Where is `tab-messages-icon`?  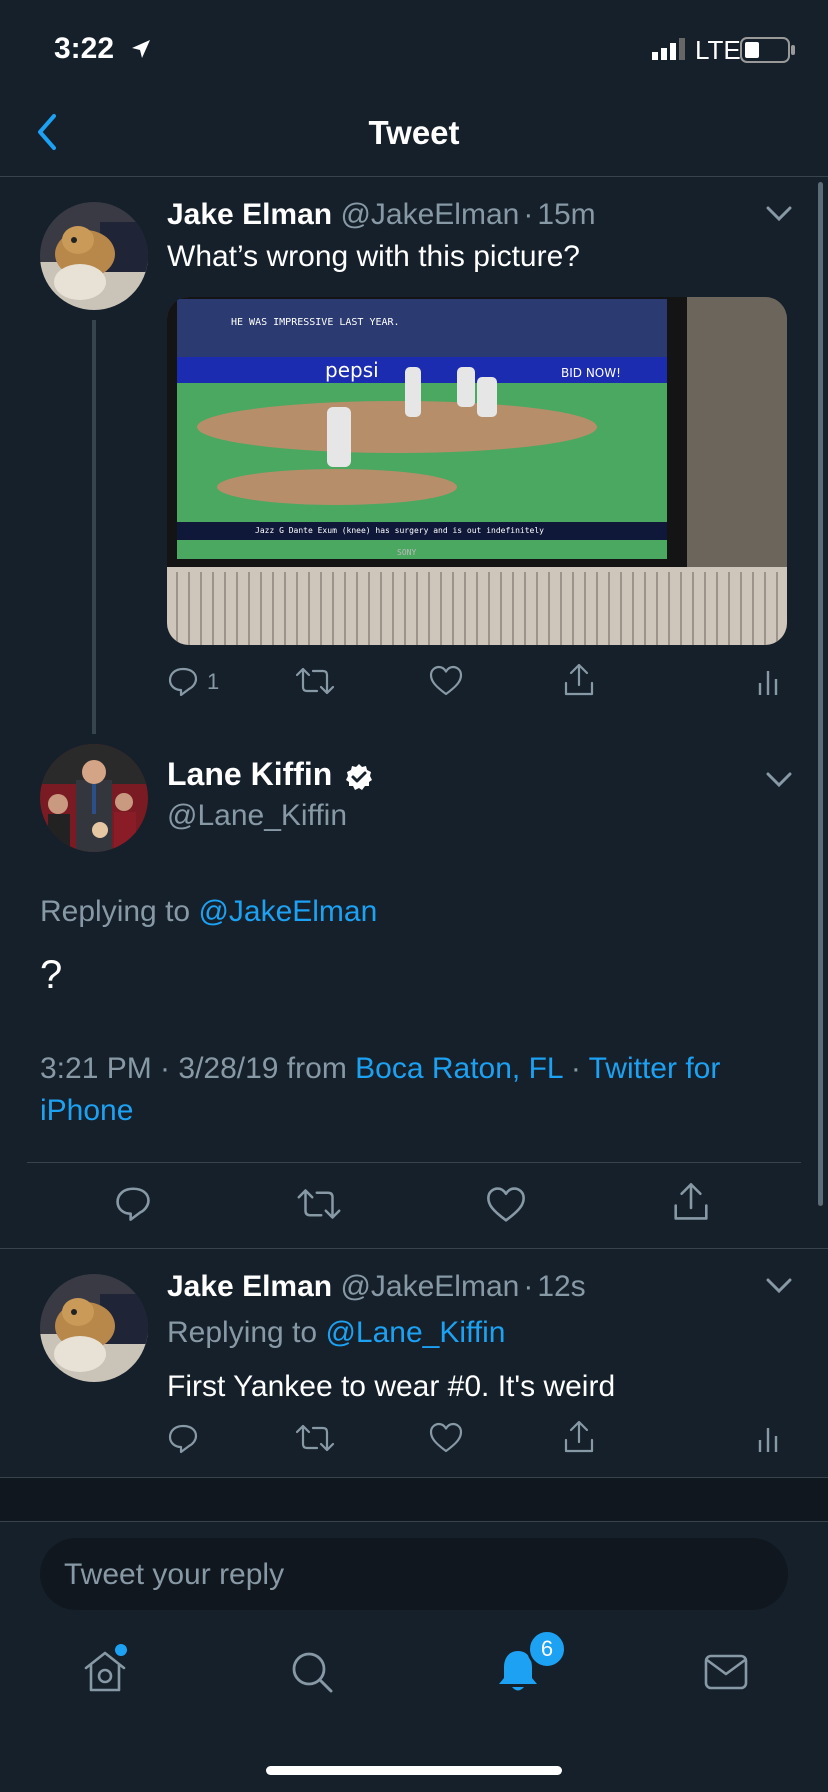
tab-messages-icon is located at coordinates (726, 1672).